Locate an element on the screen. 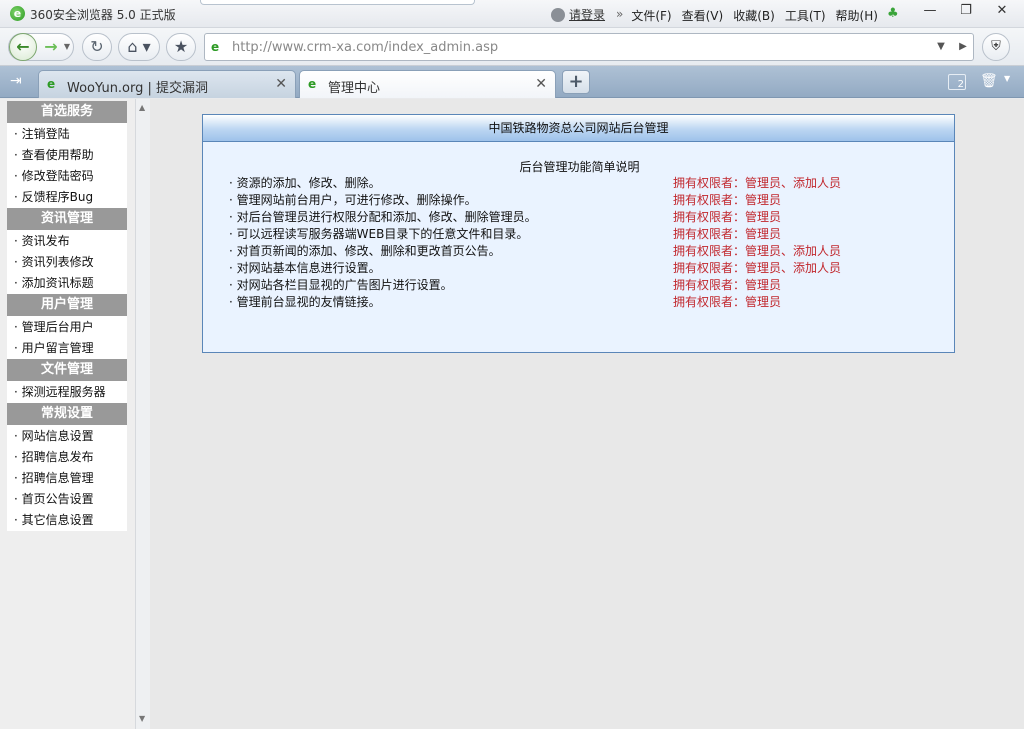 This screenshot has width=1024, height=729. back-forward-group: ← → ▼ is located at coordinates (41, 47).